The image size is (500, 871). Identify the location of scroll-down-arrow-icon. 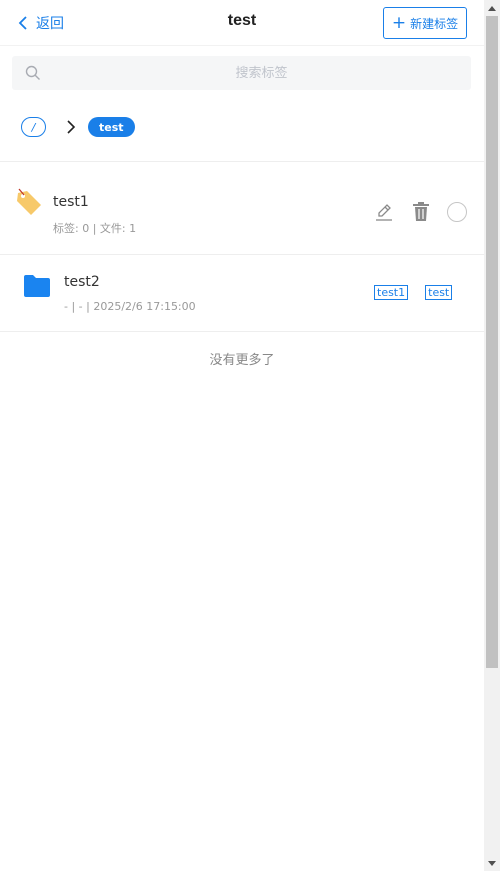
(492, 863).